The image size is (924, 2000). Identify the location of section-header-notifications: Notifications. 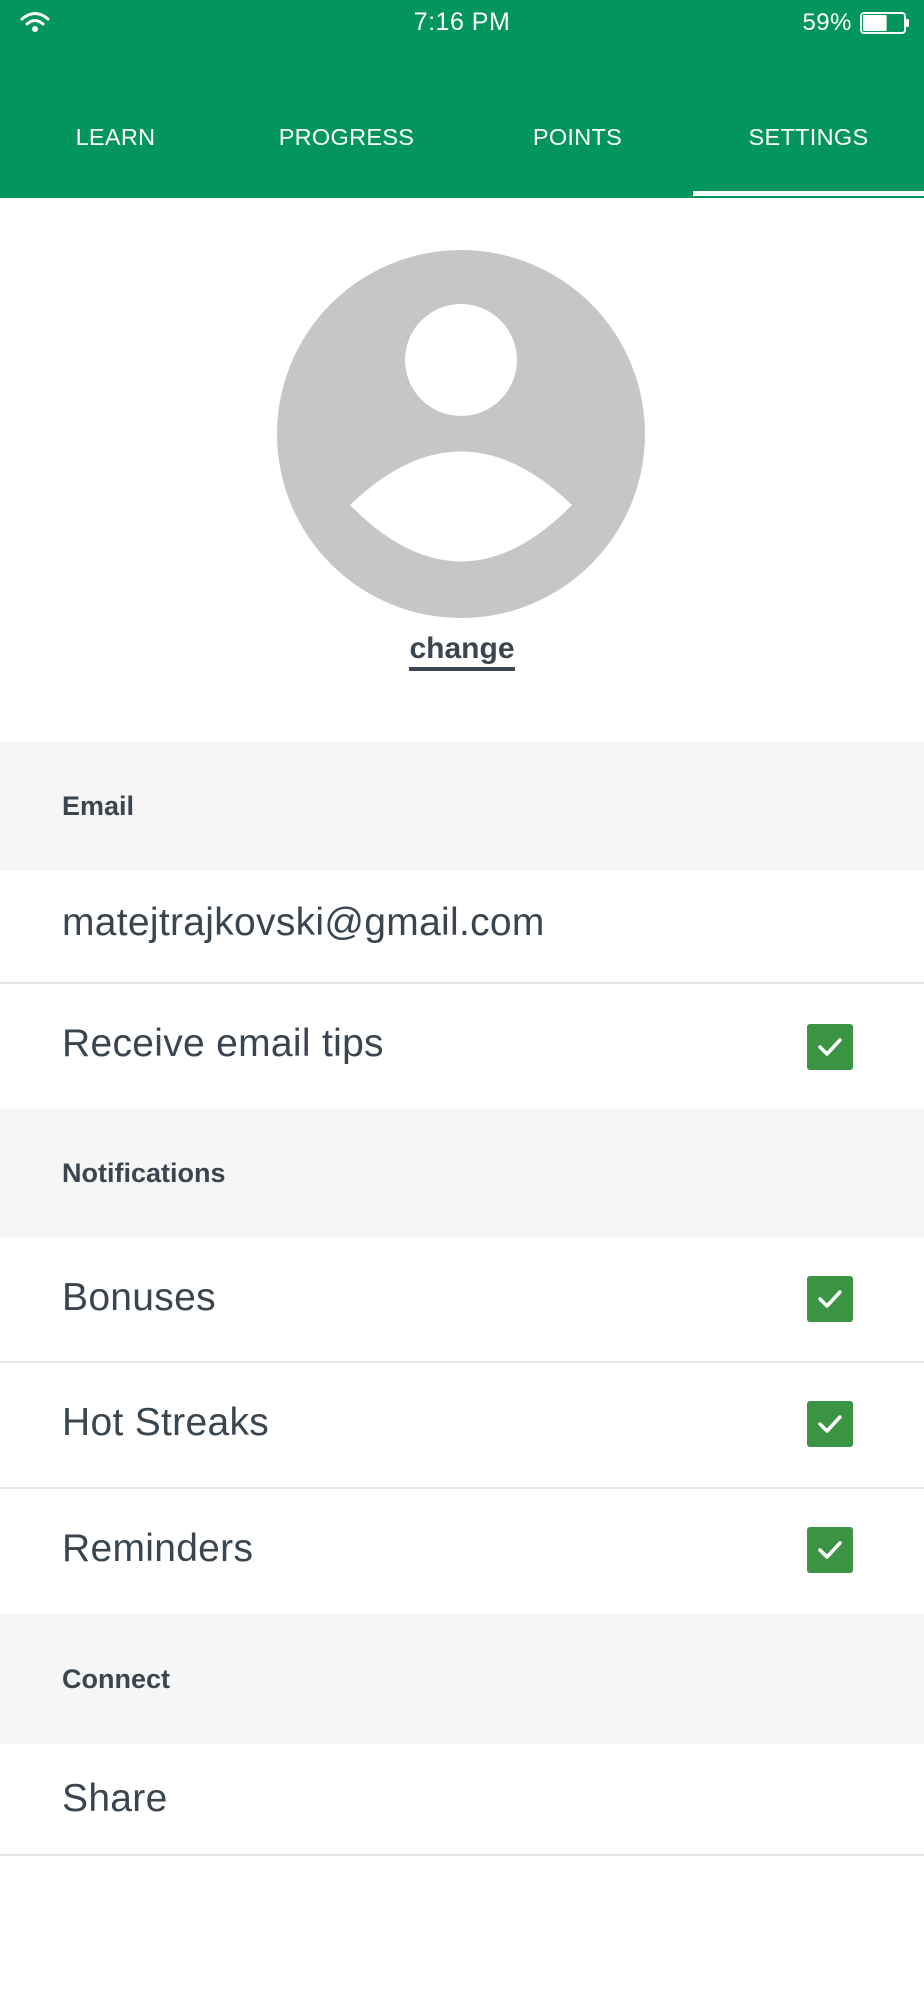
(462, 1173).